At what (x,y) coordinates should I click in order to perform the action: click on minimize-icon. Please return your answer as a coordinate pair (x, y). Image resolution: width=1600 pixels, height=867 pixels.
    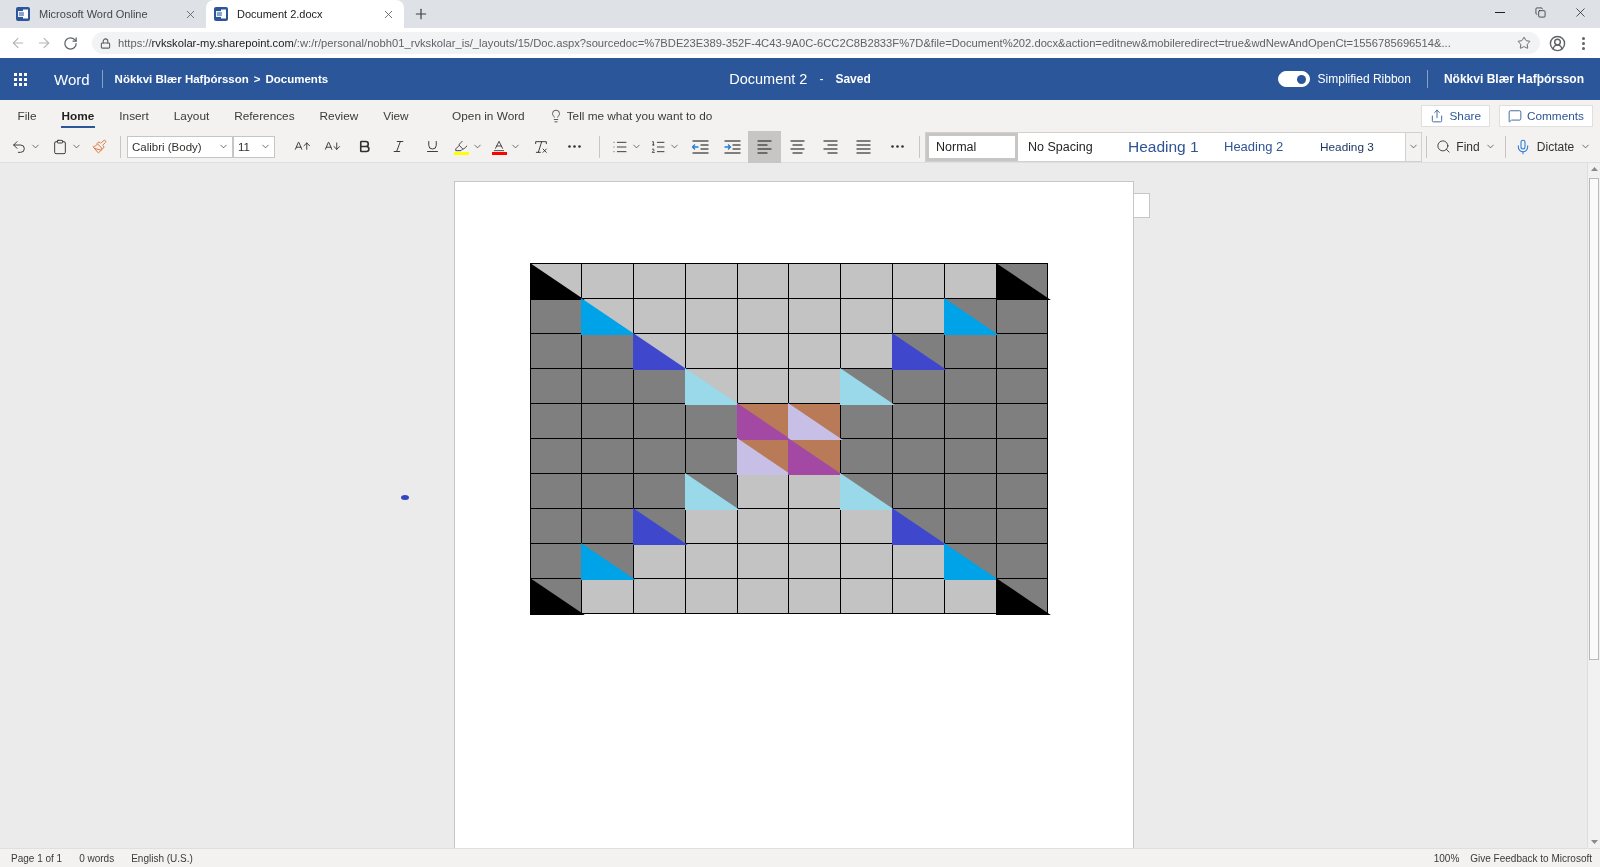
    Looking at the image, I should click on (1500, 12).